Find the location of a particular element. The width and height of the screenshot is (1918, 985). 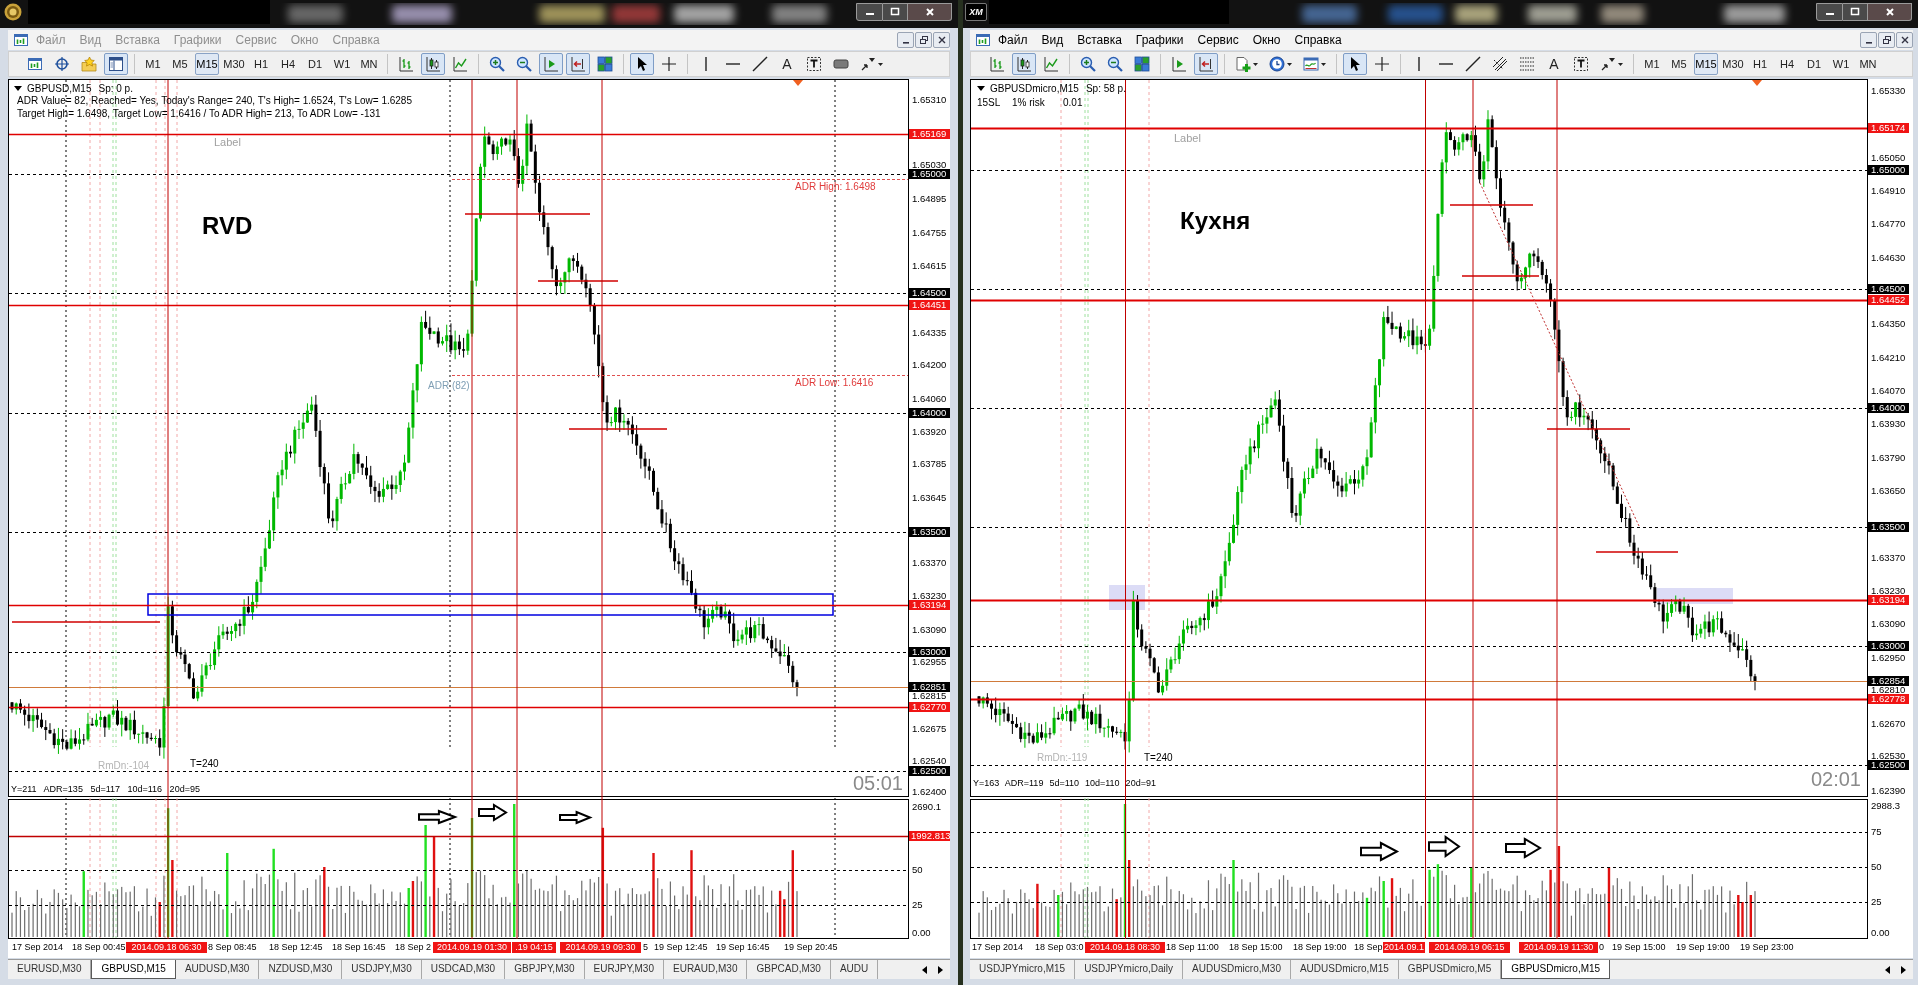

app-logo: XM is located at coordinates (976, 12).